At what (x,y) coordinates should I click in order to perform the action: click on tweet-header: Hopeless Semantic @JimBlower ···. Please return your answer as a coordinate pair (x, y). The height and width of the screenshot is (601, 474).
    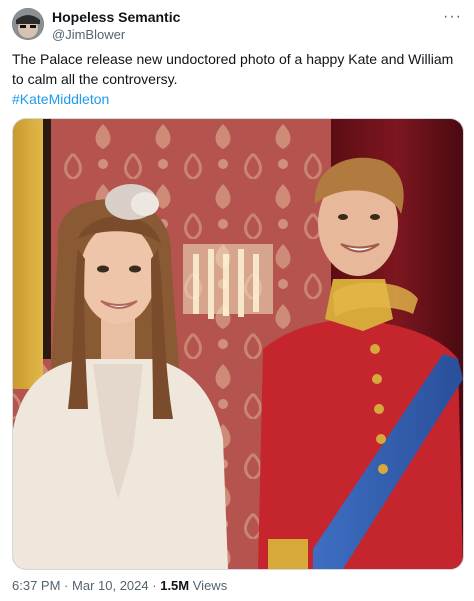
    Looking at the image, I should click on (237, 26).